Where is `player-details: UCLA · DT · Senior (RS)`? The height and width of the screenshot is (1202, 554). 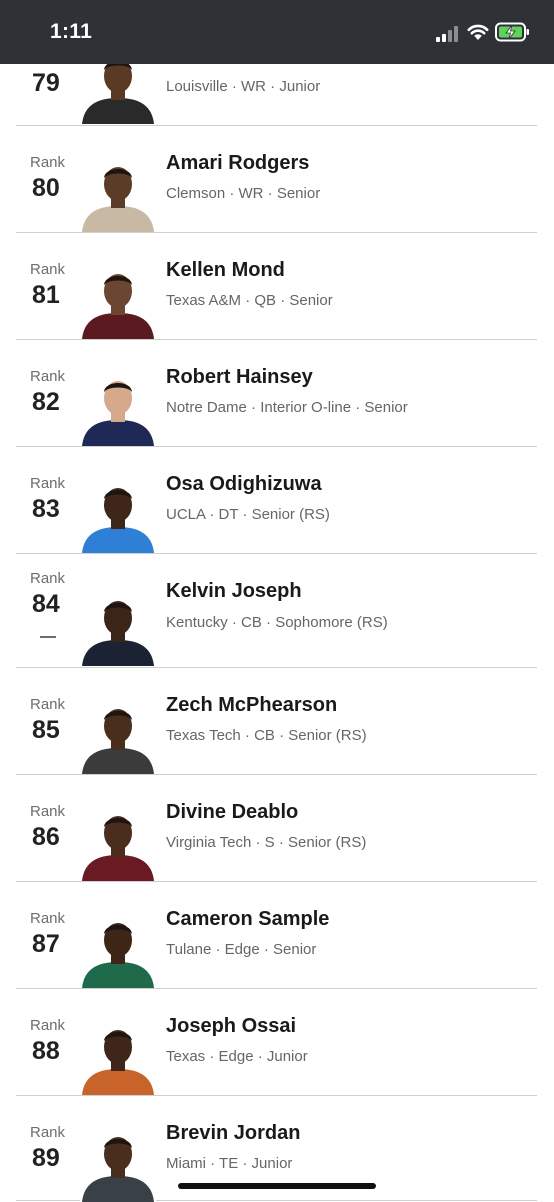
player-details: UCLA · DT · Senior (RS) is located at coordinates (248, 514).